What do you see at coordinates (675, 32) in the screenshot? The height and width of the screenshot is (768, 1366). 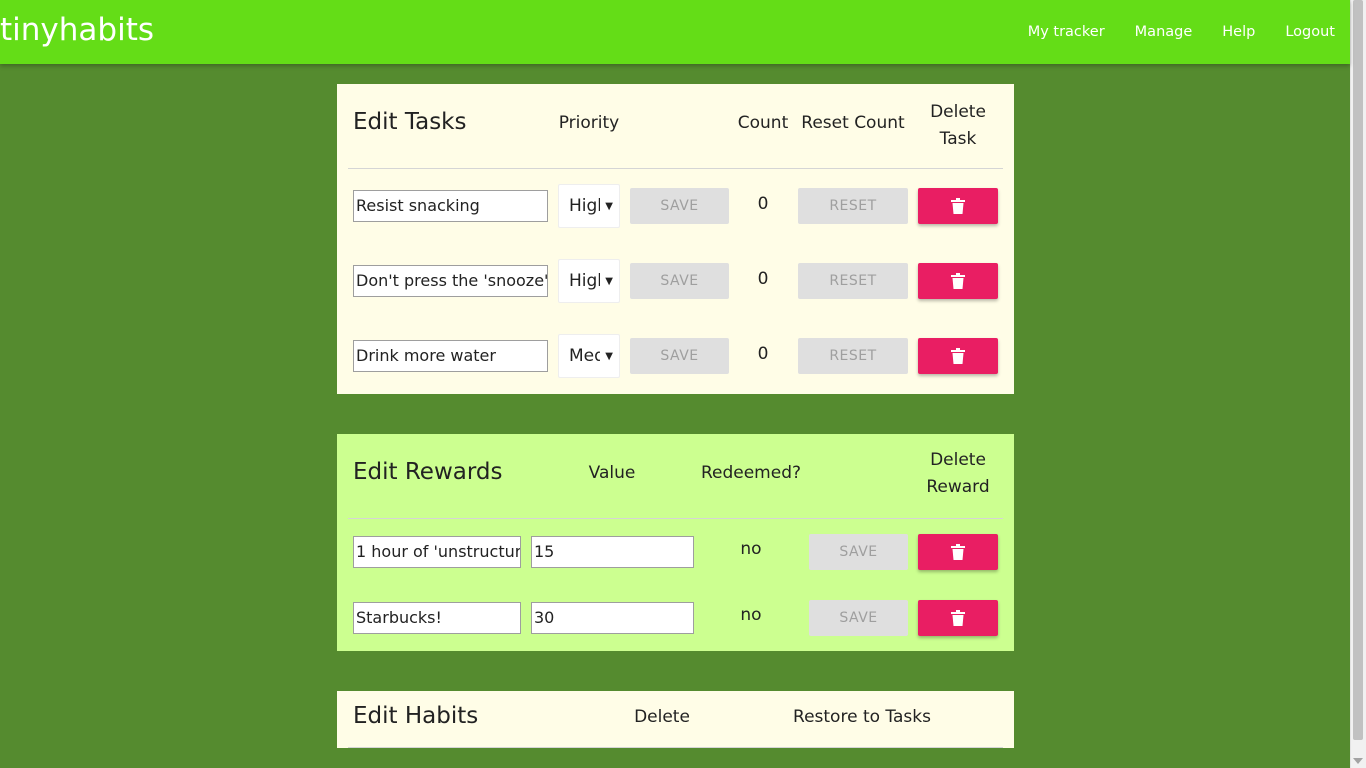 I see `navbar: tinyhabits My tracker Manage Help Logout` at bounding box center [675, 32].